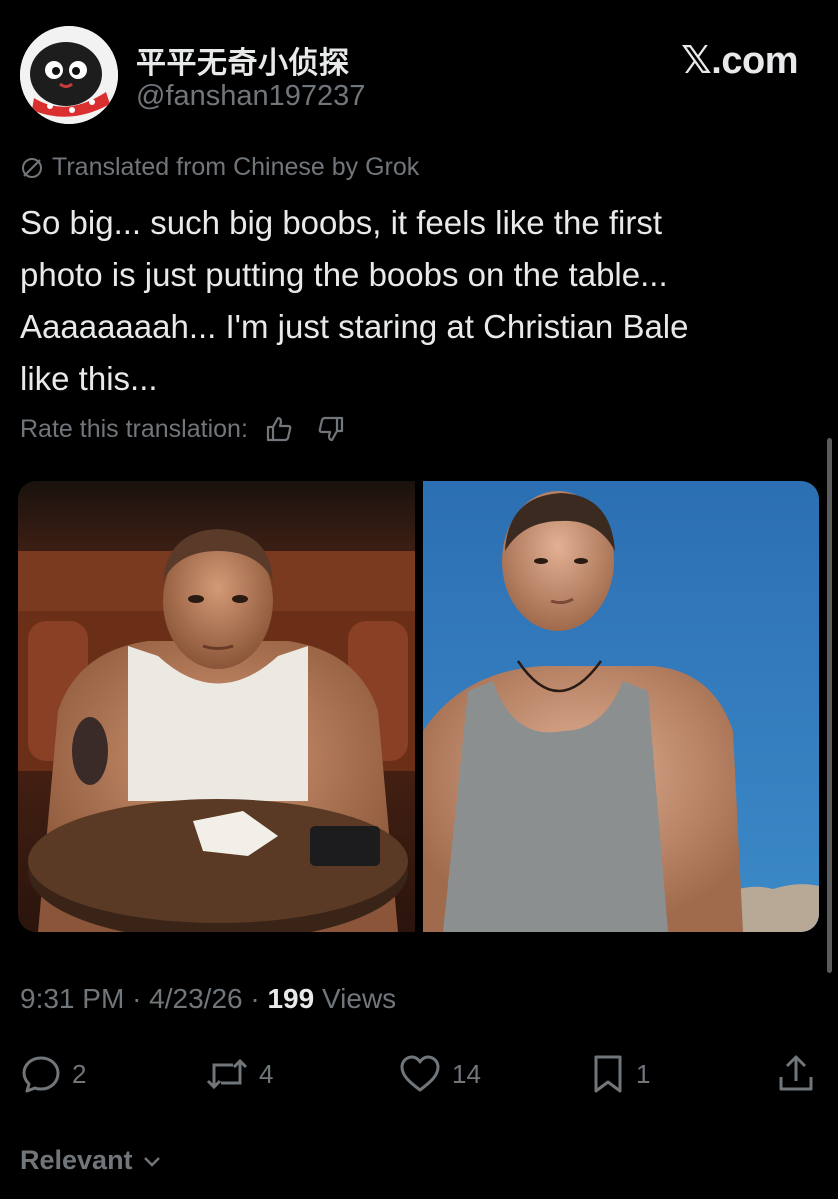 Image resolution: width=838 pixels, height=1199 pixels. I want to click on thumbs-down-button, so click(331, 429).